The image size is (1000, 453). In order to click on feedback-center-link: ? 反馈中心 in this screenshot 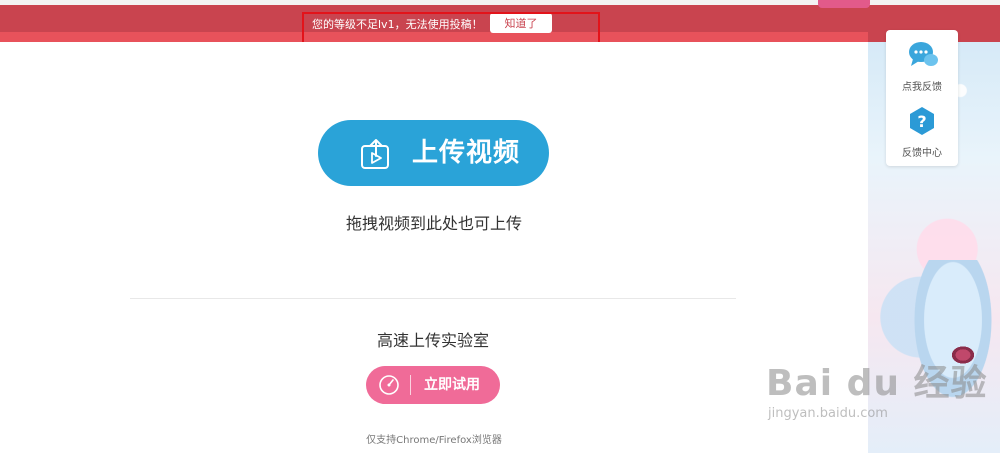, I will do `click(922, 132)`.